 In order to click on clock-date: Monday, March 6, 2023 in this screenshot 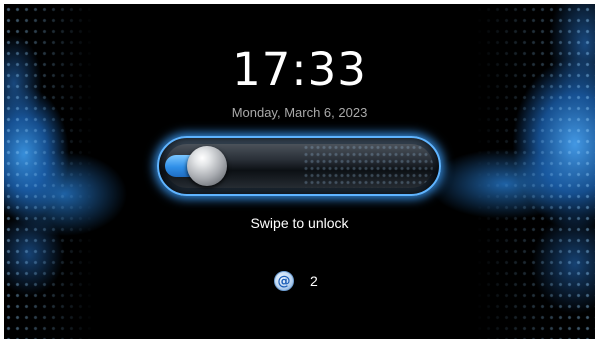, I will do `click(299, 112)`.